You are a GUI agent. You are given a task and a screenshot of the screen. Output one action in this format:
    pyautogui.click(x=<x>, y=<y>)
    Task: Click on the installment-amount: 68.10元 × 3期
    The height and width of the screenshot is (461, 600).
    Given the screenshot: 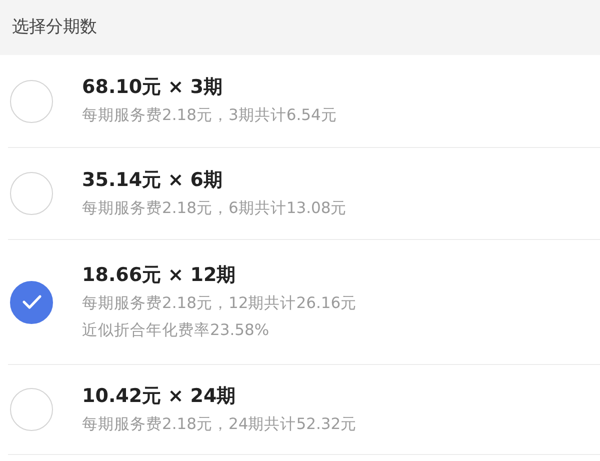 What is the action you would take?
    pyautogui.click(x=153, y=87)
    